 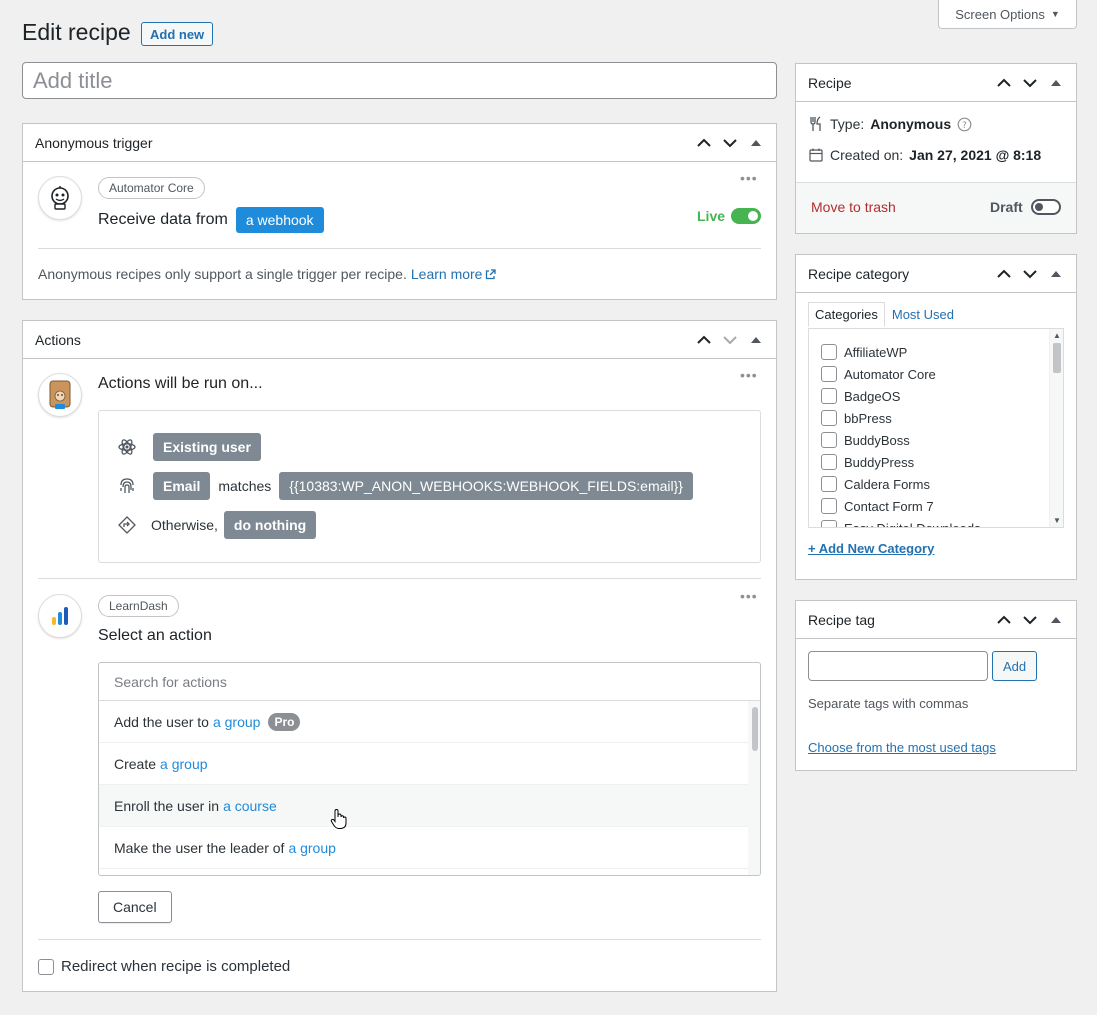 What do you see at coordinates (867, 155) in the screenshot?
I see `recipe-created-label: Created on:` at bounding box center [867, 155].